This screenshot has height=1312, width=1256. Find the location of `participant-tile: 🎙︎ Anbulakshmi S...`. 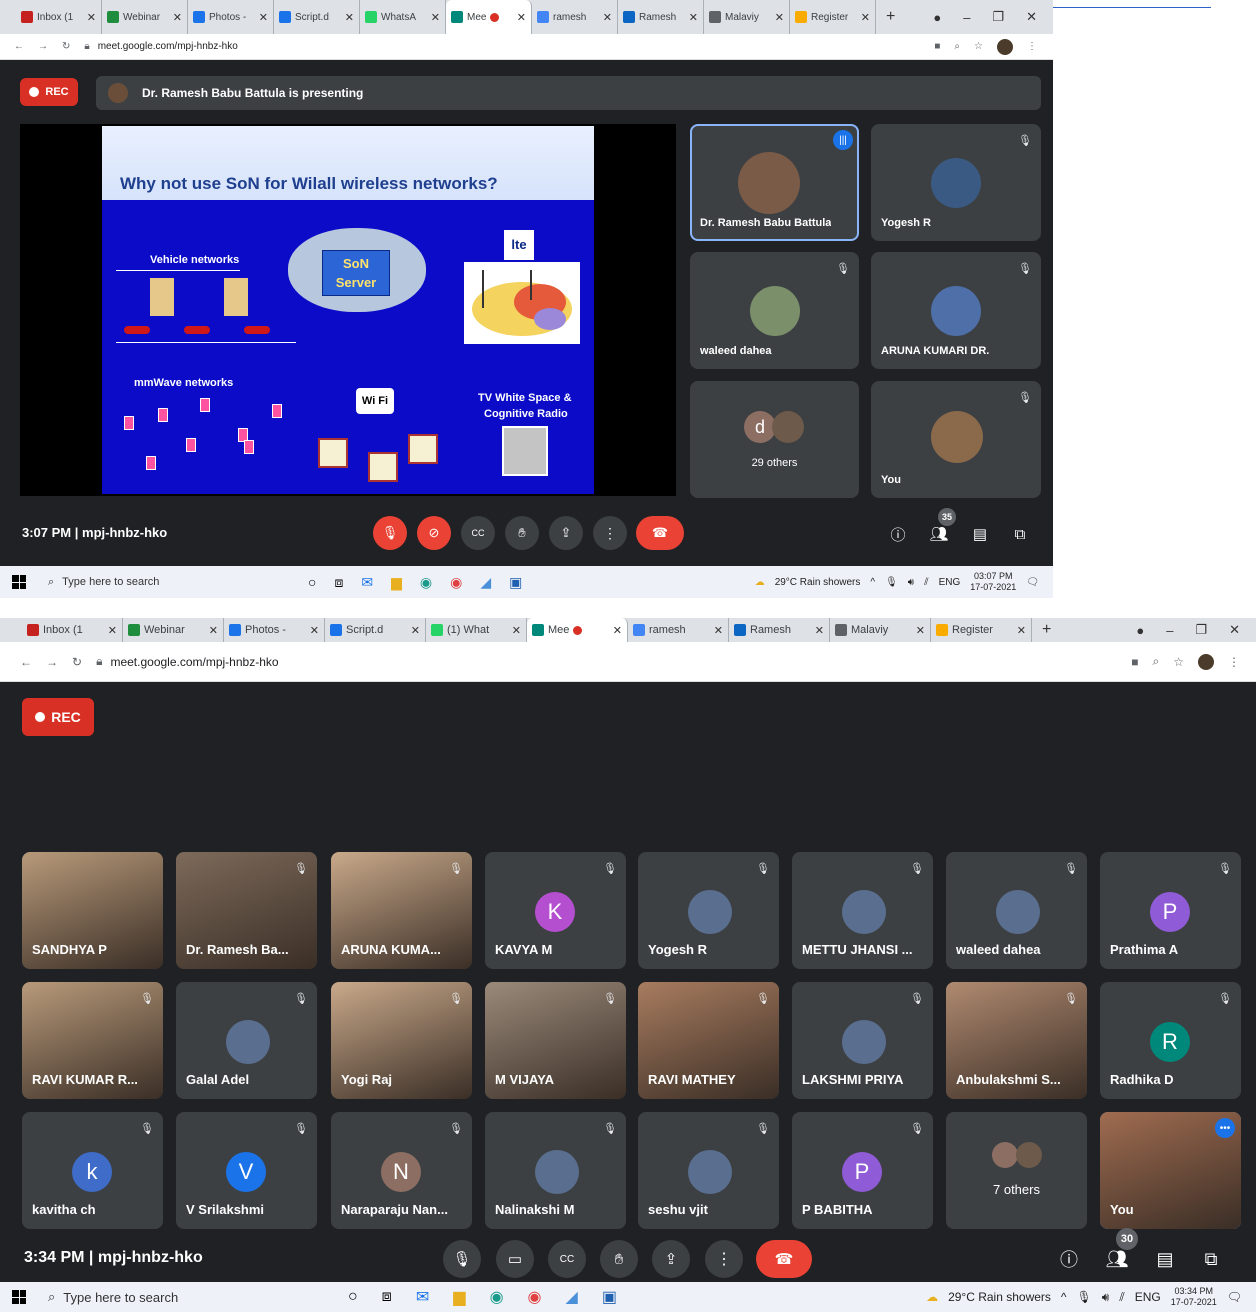

participant-tile: 🎙︎ Anbulakshmi S... is located at coordinates (1016, 1040).